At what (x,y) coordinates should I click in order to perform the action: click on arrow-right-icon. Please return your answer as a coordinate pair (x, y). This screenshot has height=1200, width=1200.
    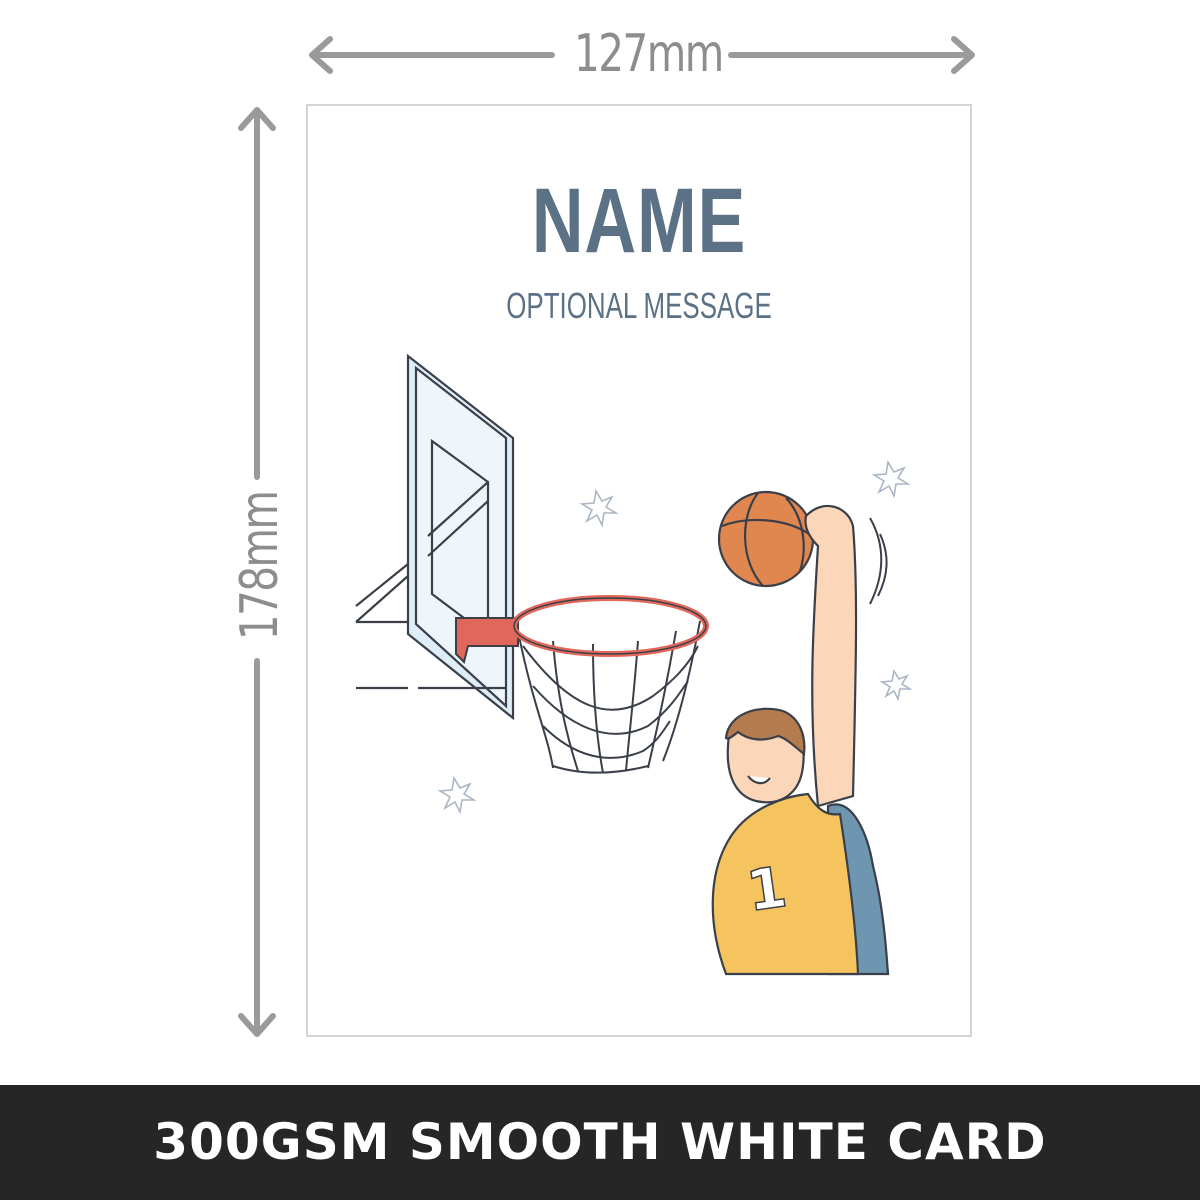
    Looking at the image, I should click on (963, 55).